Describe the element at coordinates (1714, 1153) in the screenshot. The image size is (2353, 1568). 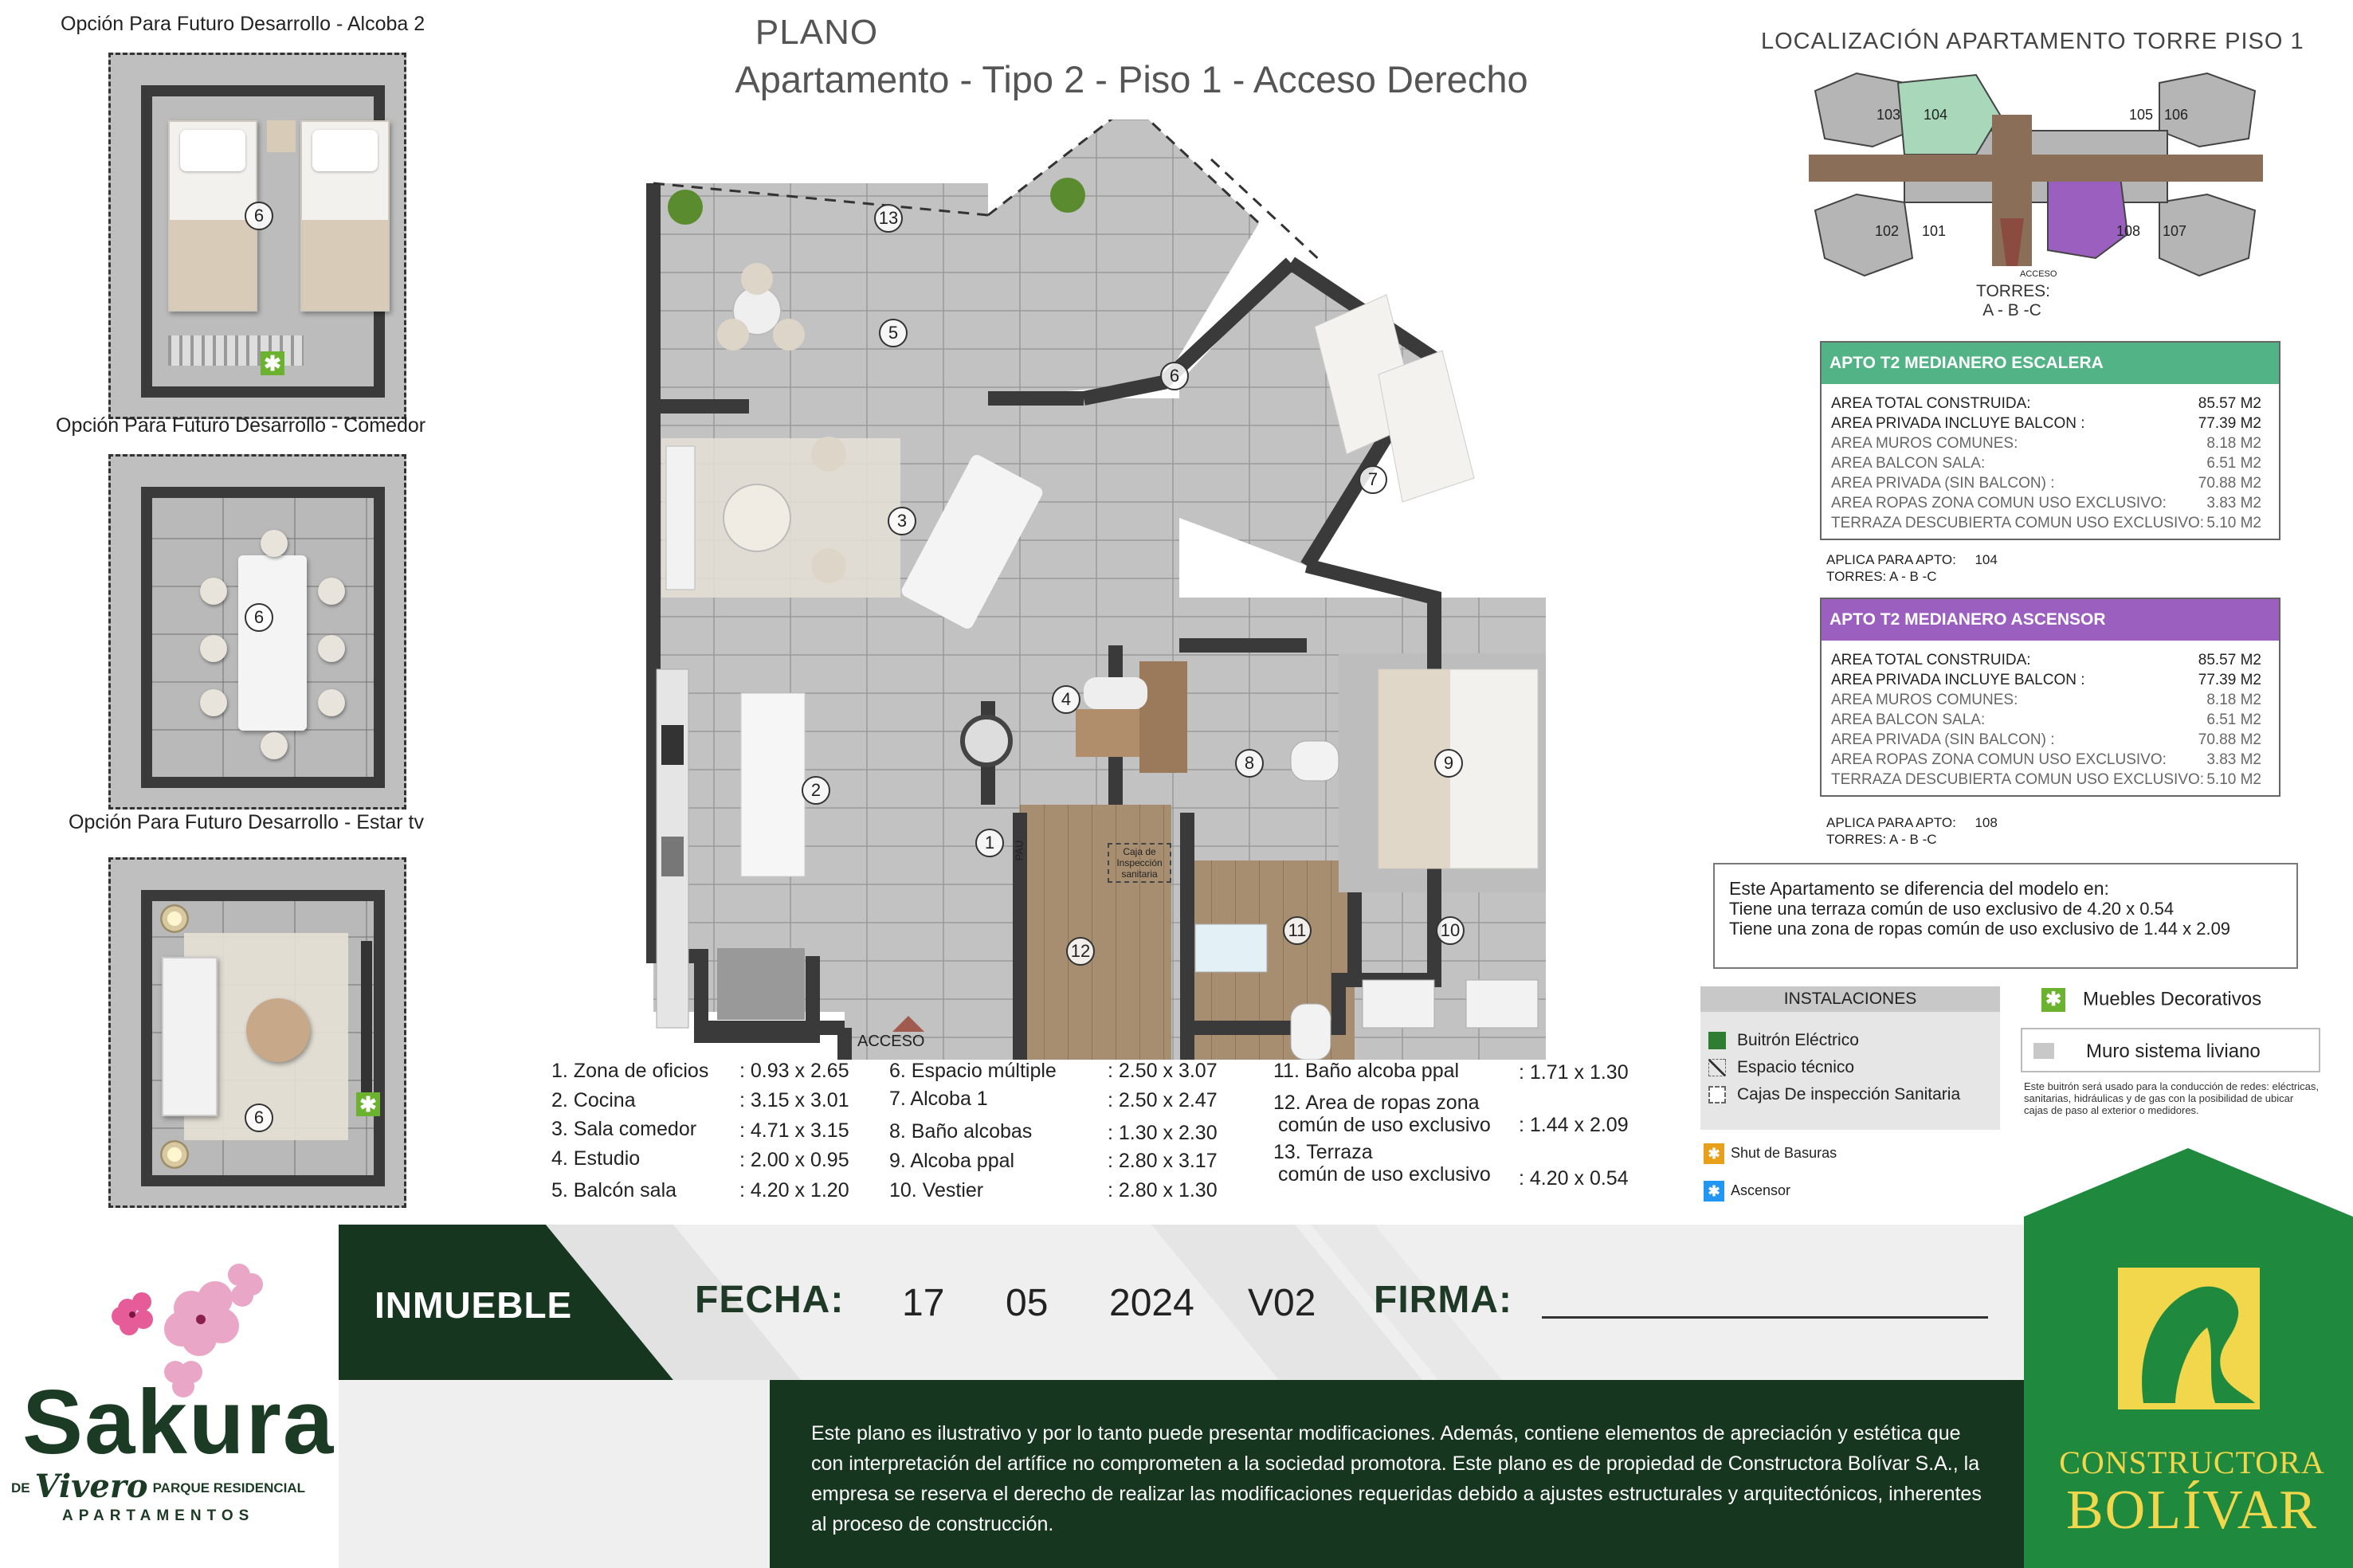
I see `shut-icon: ✱` at that location.